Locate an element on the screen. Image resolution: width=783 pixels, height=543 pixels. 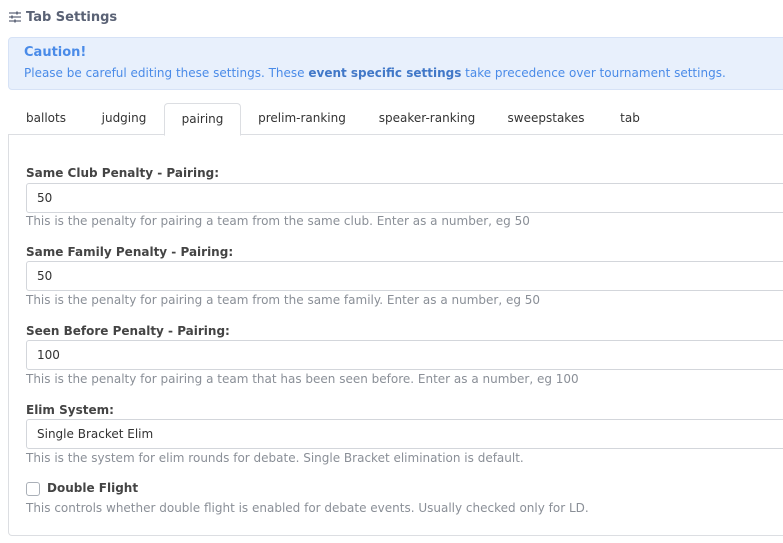
seen-before-penalty-label: Seen Before Penalty - Pairing: is located at coordinates (128, 331).